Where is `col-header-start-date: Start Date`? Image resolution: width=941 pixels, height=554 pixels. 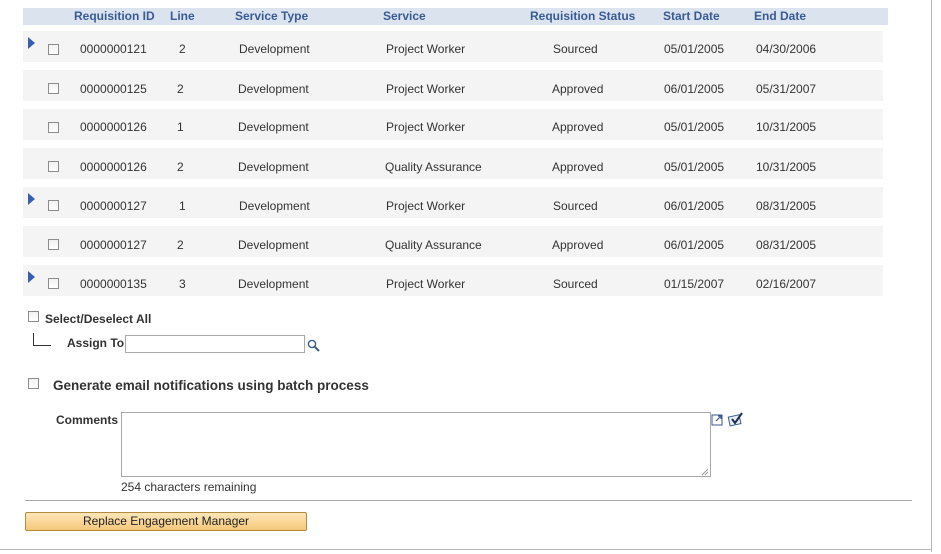
col-header-start-date: Start Date is located at coordinates (691, 16).